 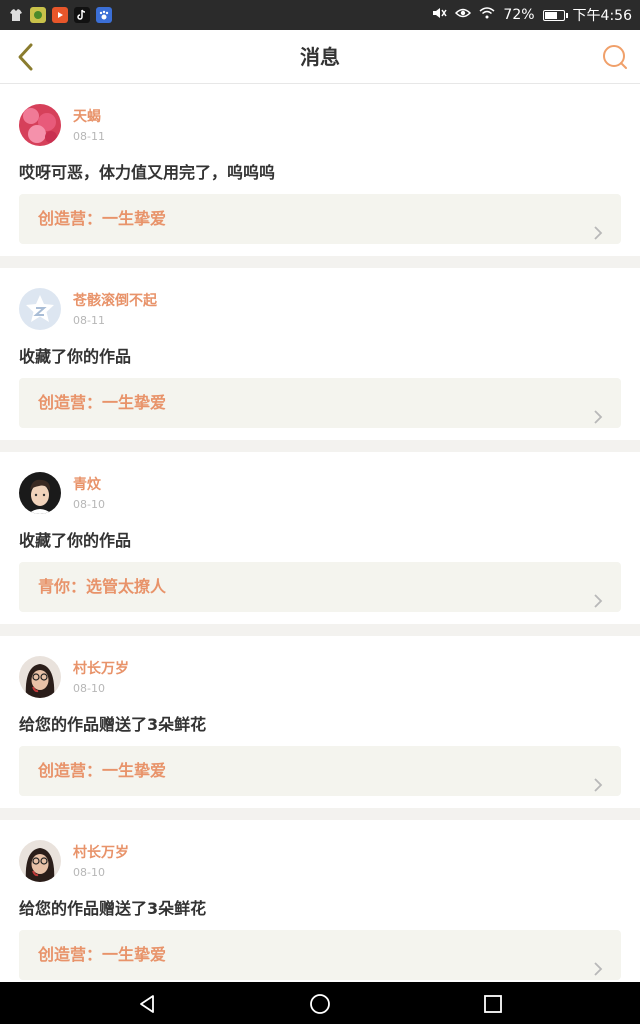 What do you see at coordinates (519, 15) in the screenshot?
I see `battery-percent: 72%` at bounding box center [519, 15].